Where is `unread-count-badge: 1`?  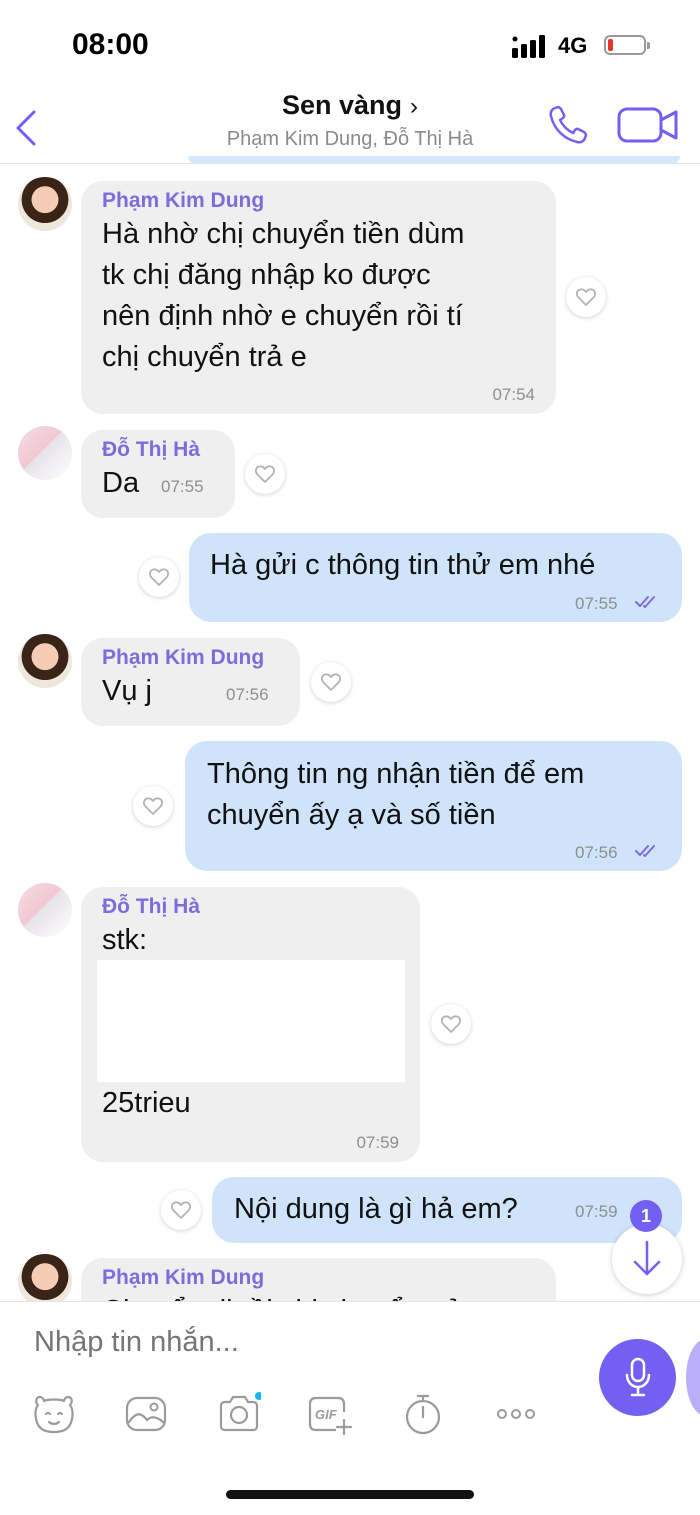
unread-count-badge: 1 is located at coordinates (646, 1216).